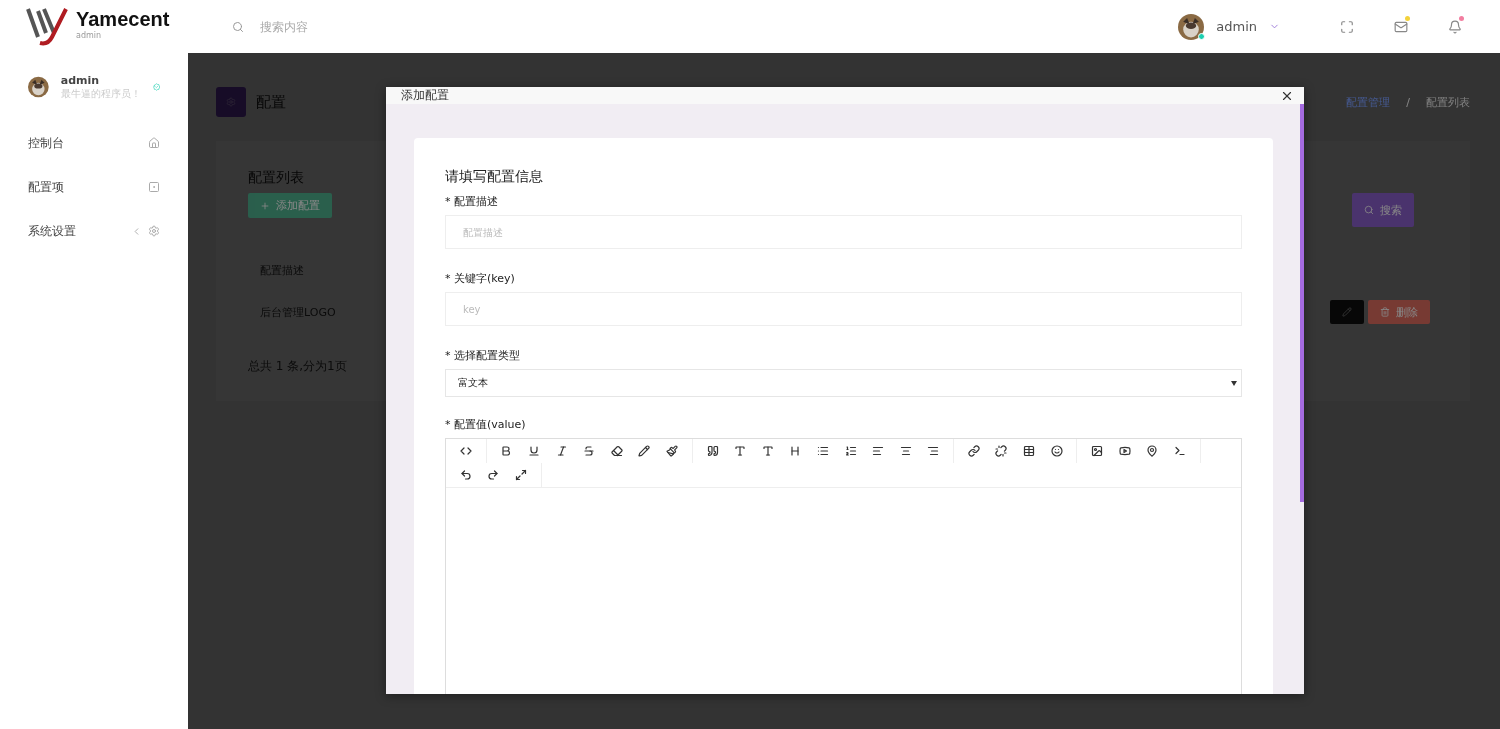 The image size is (1500, 729). Describe the element at coordinates (1124, 451) in the screenshot. I see `video-icon` at that location.